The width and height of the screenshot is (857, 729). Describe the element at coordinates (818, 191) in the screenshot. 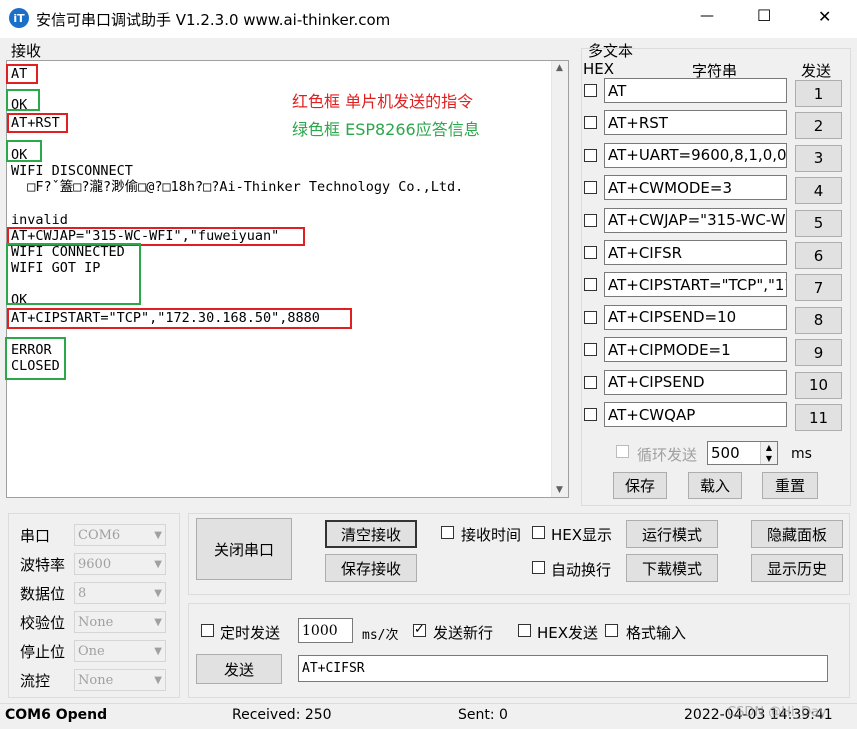

I see `multi-row-send-button: 4` at that location.